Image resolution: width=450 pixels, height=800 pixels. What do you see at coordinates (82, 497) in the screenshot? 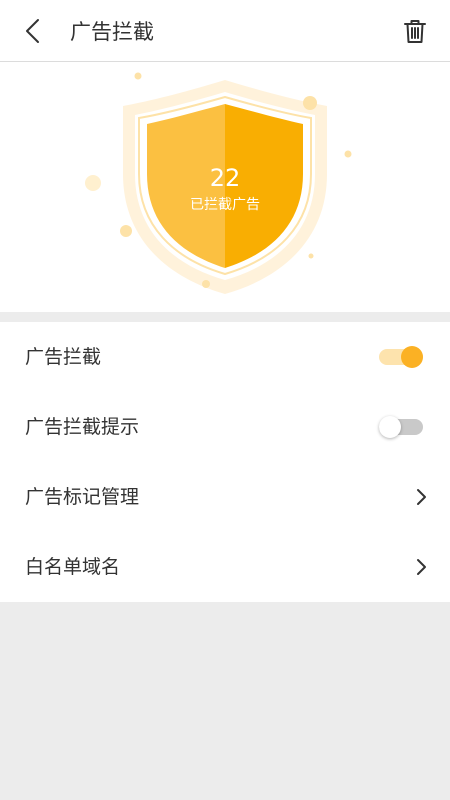
I see `setting-label: 广告标记管理` at bounding box center [82, 497].